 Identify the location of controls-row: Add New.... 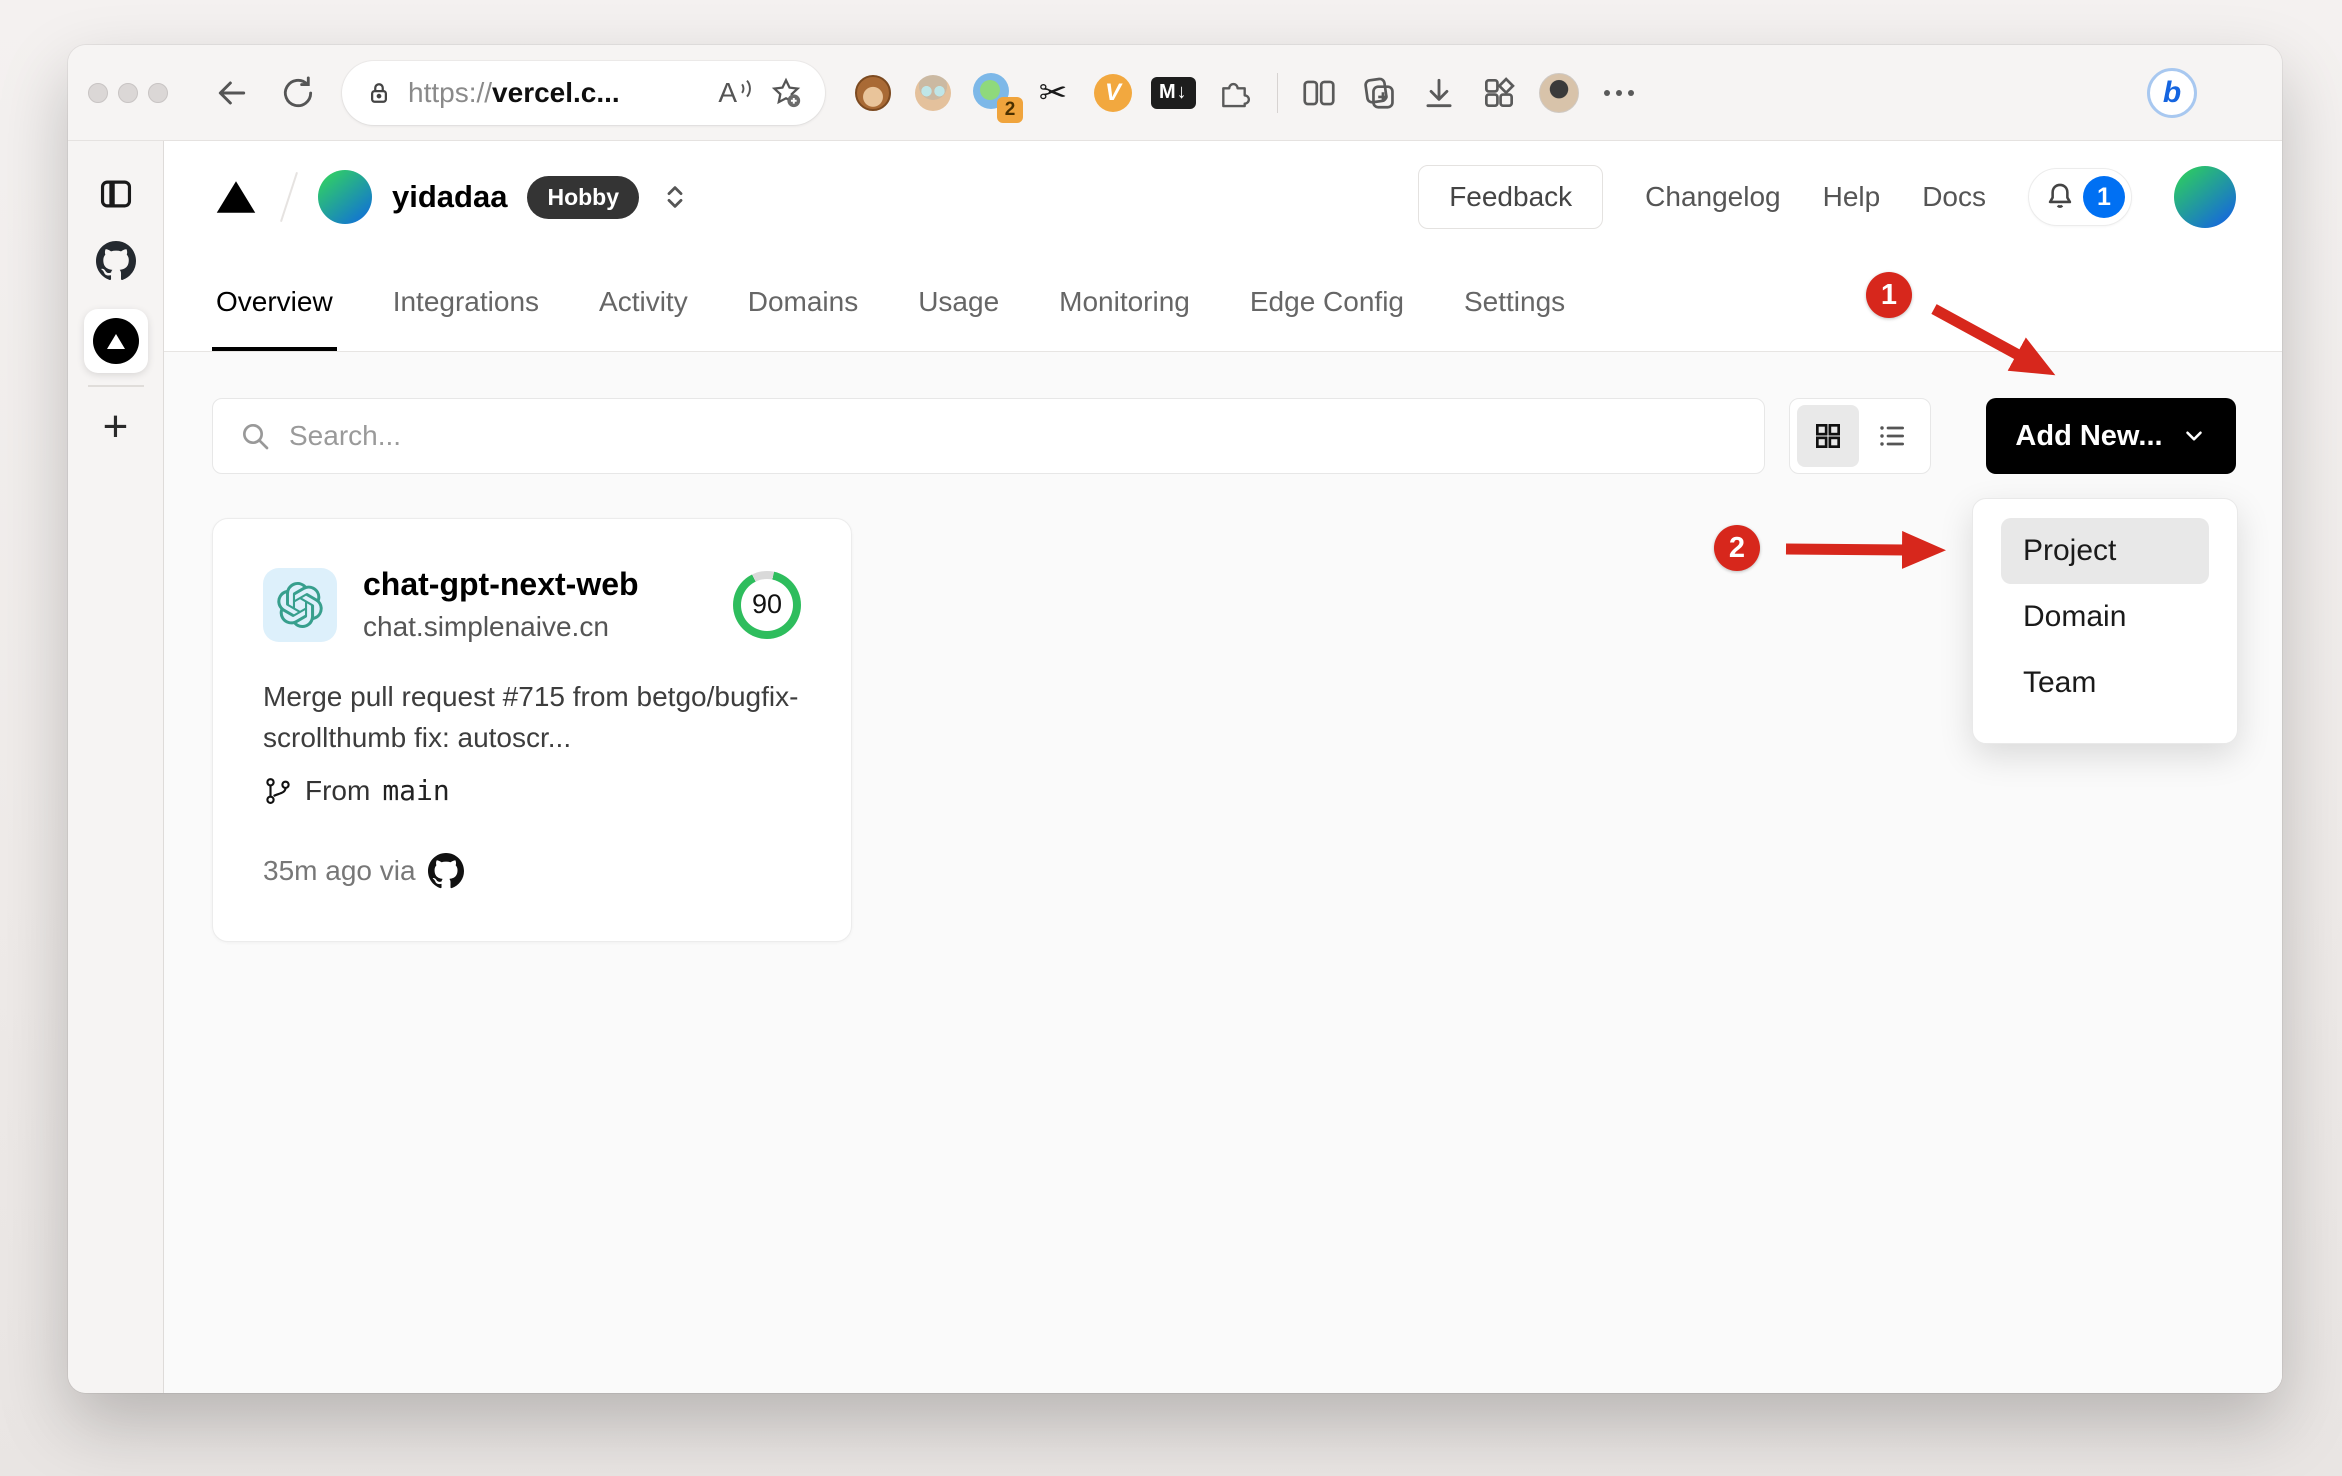
(1224, 436).